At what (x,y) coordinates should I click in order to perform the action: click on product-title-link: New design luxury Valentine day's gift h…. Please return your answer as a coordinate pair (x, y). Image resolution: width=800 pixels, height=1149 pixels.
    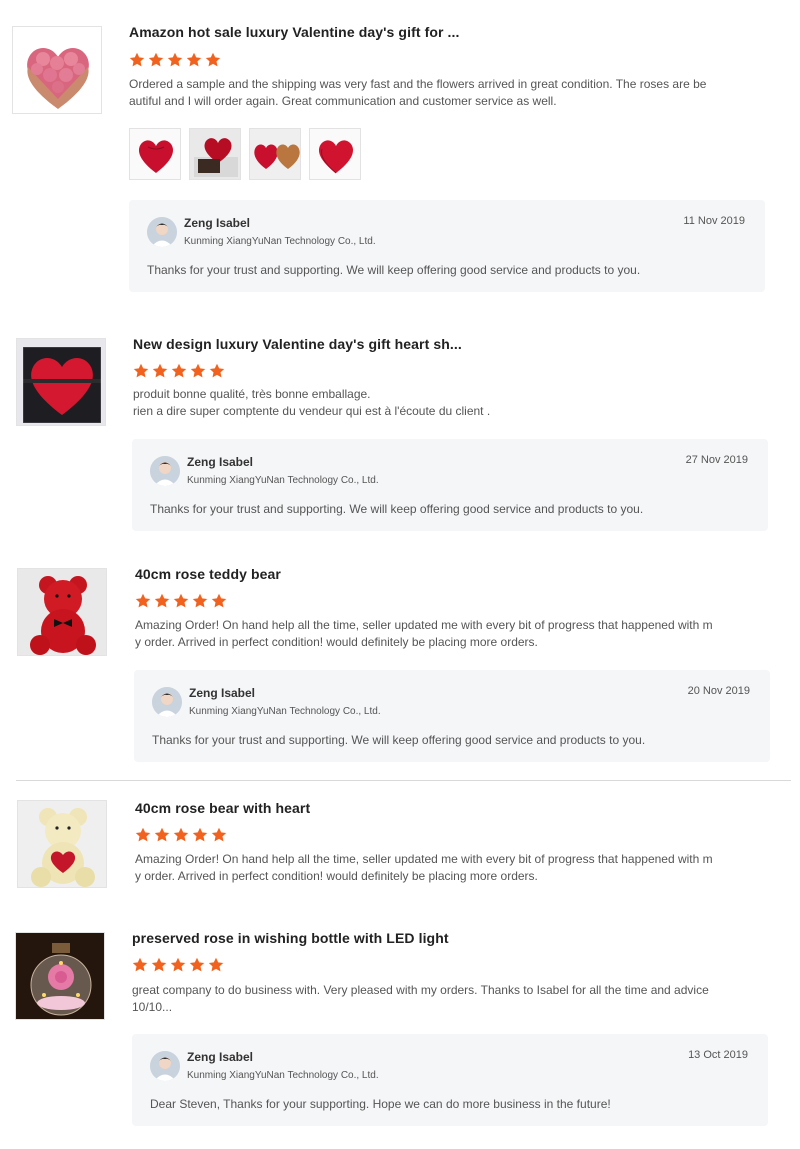
    Looking at the image, I should click on (297, 344).